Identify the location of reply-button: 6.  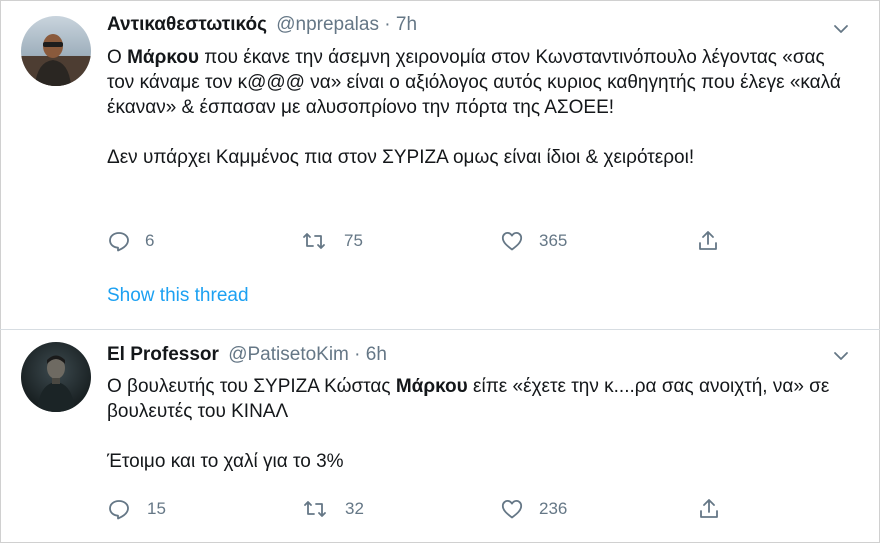
(130, 241).